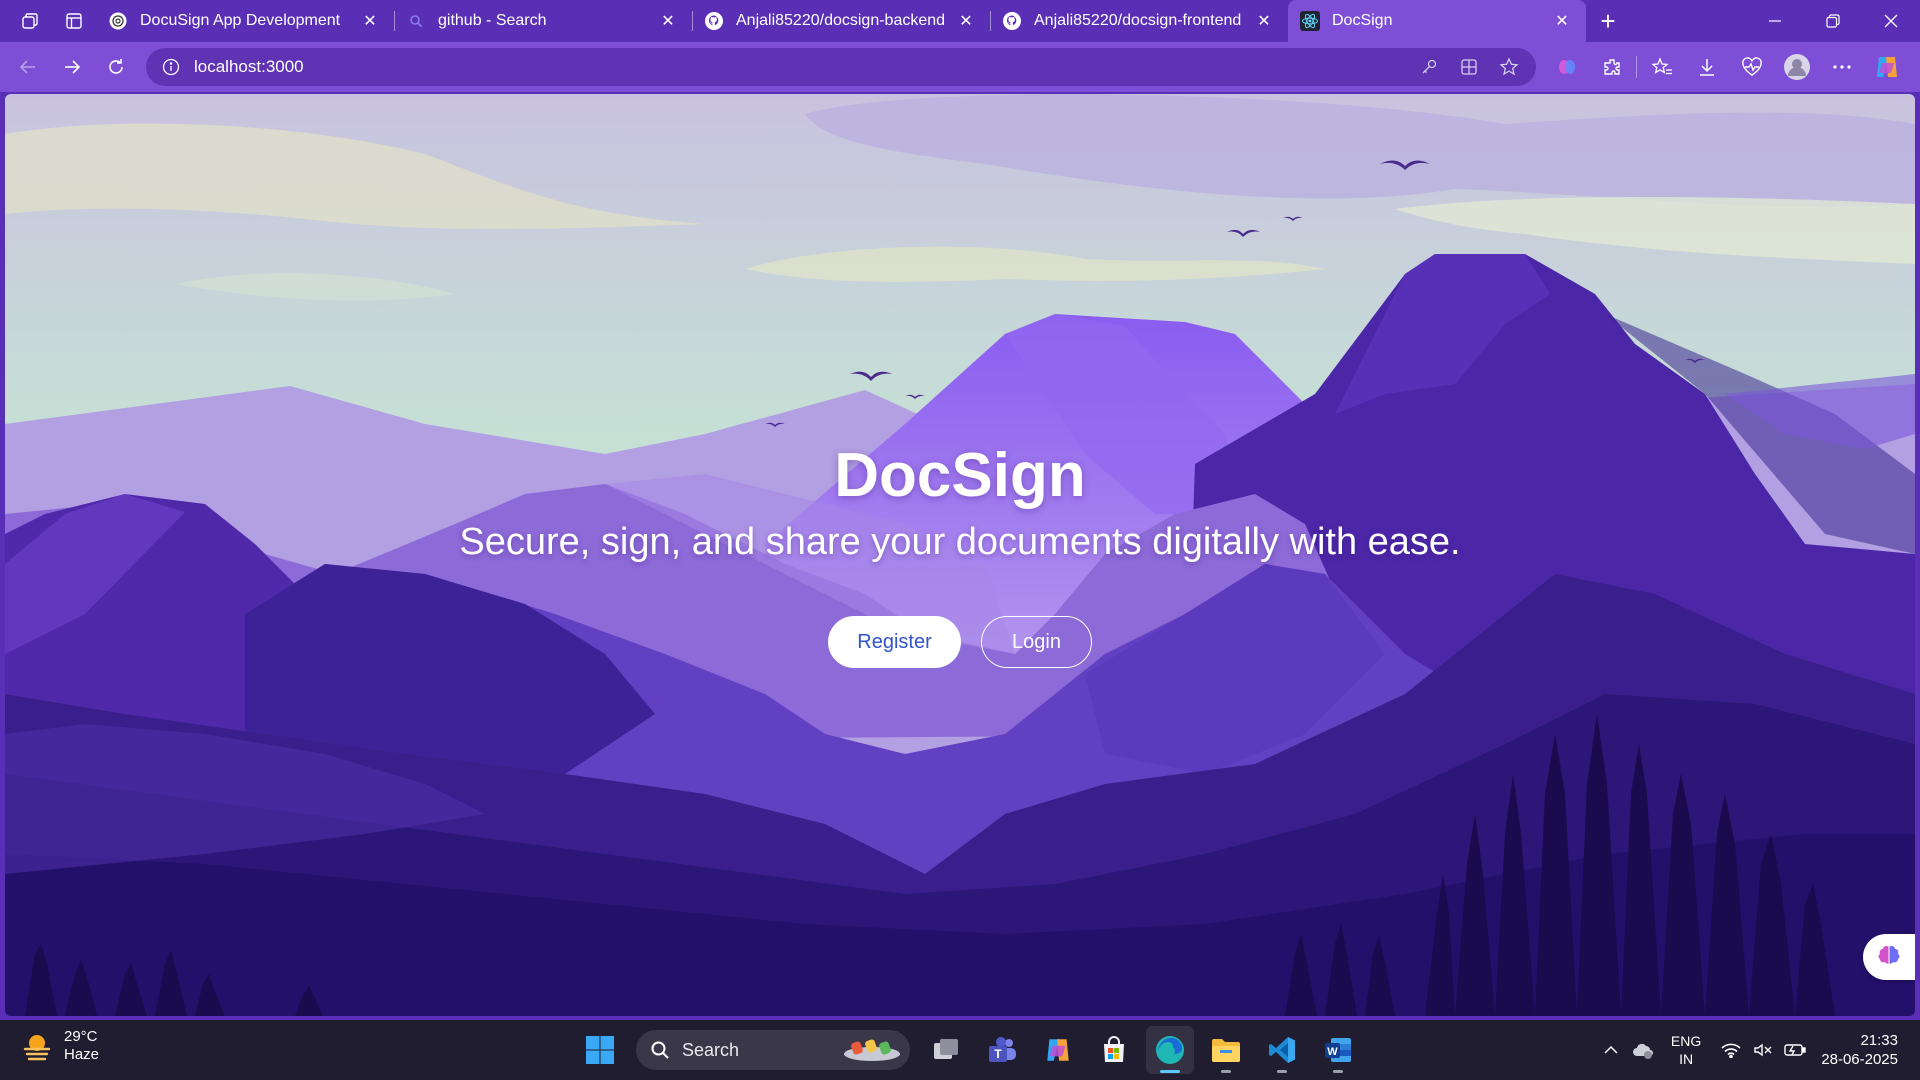 Image resolution: width=1920 pixels, height=1080 pixels. Describe the element at coordinates (1469, 67) in the screenshot. I see `apps-icon` at that location.